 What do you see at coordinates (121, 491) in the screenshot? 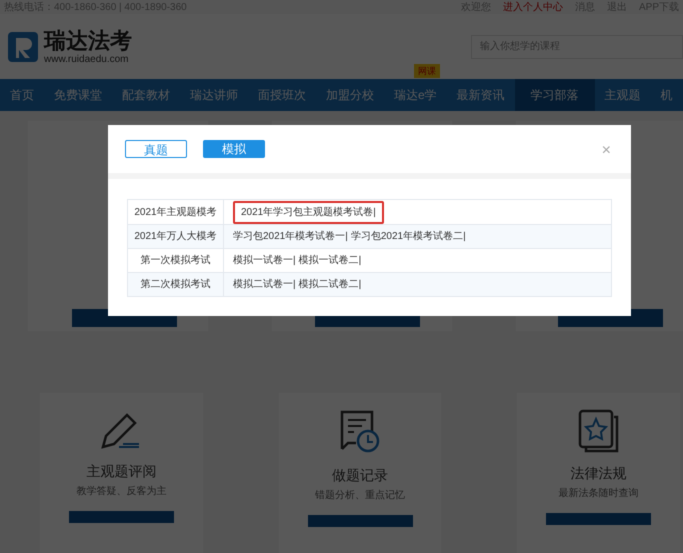
I see `card-subtitle: 教学答疑、反客为主` at bounding box center [121, 491].